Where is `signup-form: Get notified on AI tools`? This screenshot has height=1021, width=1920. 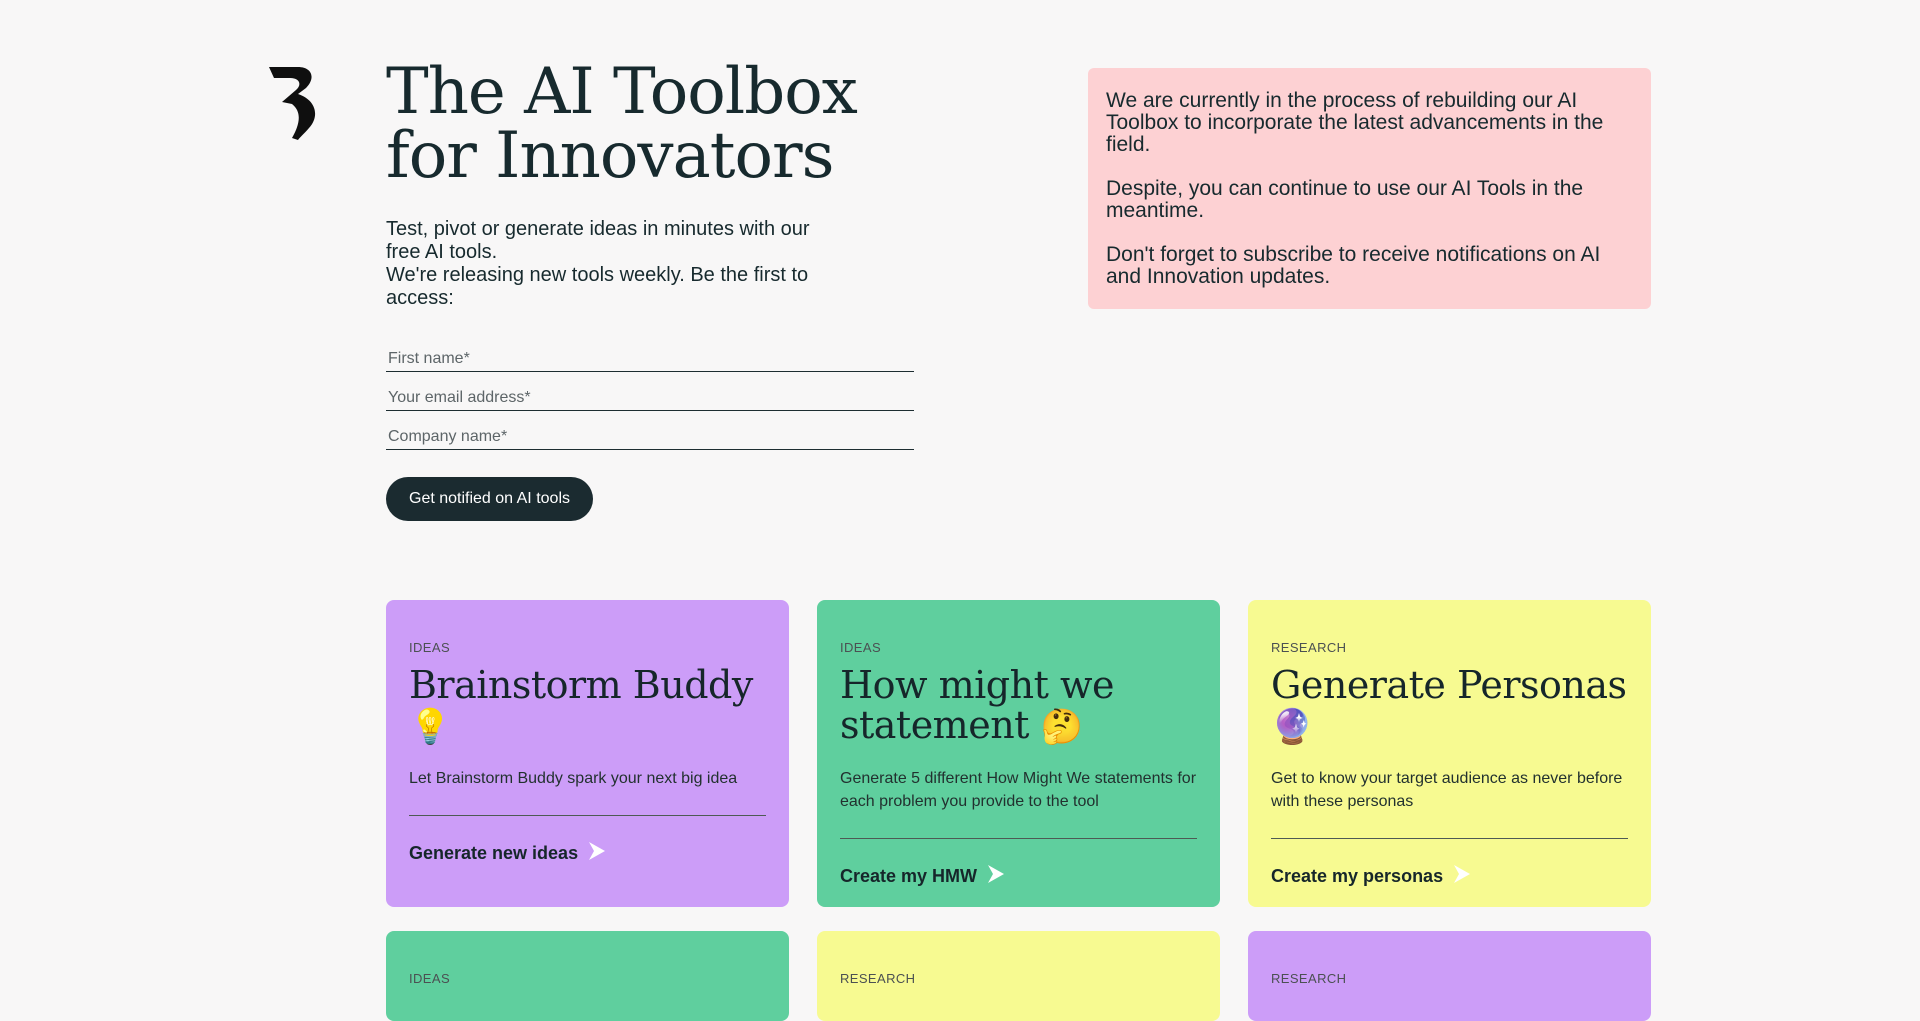
signup-form: Get notified on AI tools is located at coordinates (650, 431).